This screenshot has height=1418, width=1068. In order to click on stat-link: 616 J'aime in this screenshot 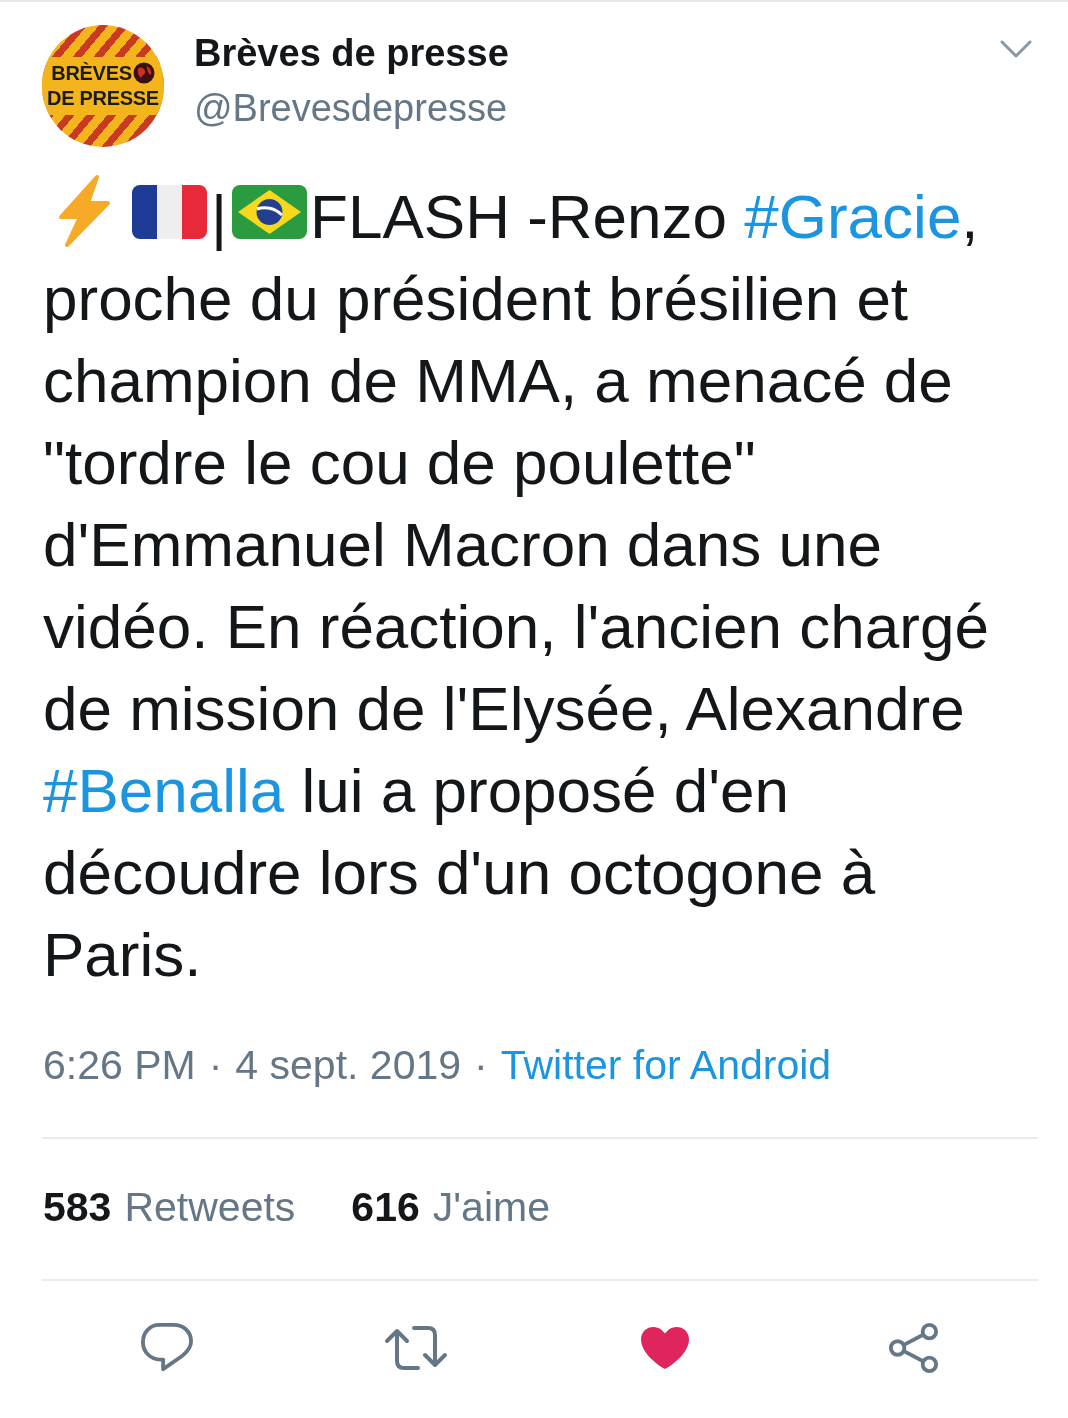, I will do `click(450, 1207)`.